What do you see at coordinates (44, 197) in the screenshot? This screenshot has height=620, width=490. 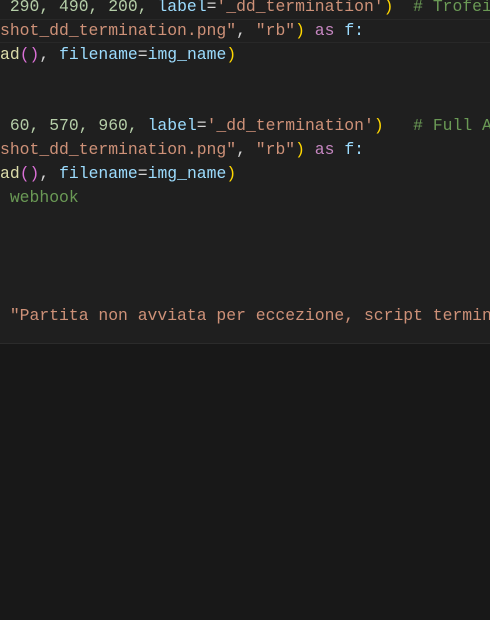 I see `token-comment: webhook` at bounding box center [44, 197].